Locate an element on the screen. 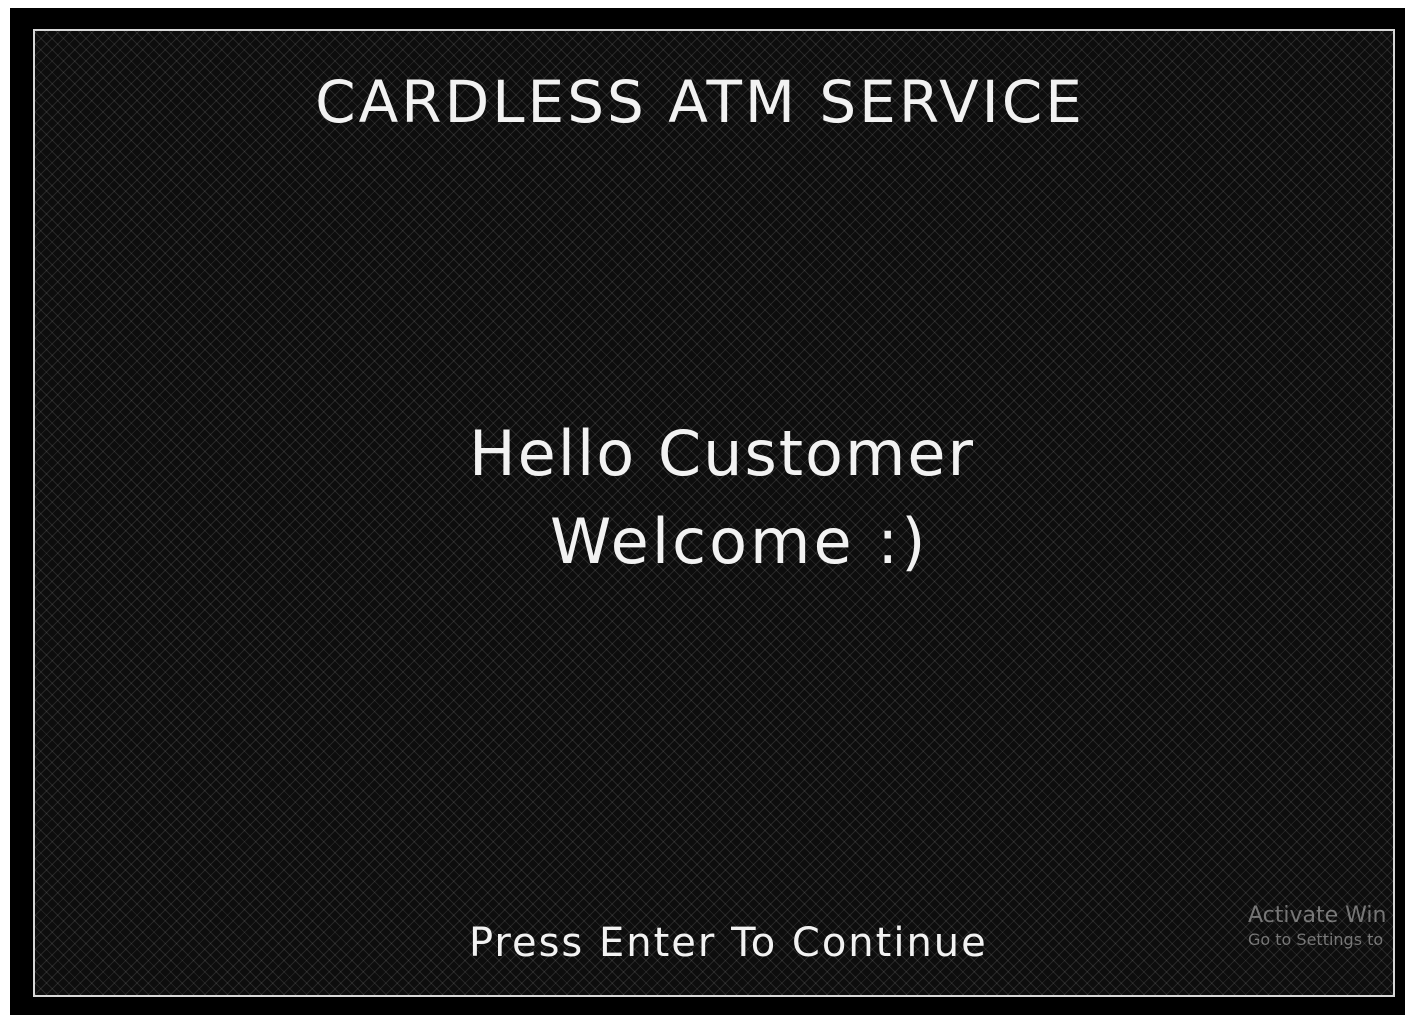 The image size is (1405, 1015). welcome-text: Welcome :) is located at coordinates (739, 541).